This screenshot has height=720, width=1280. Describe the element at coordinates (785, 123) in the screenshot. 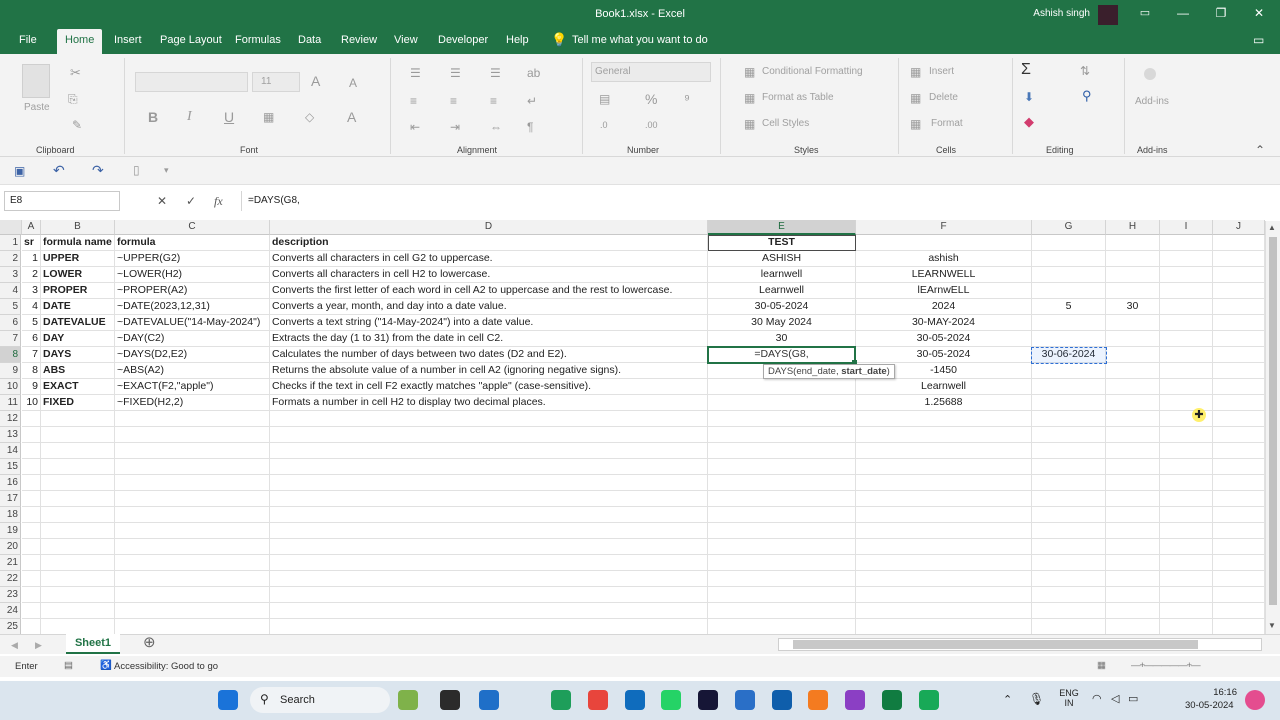

I see `cell-styles-button: Cell Styles` at that location.